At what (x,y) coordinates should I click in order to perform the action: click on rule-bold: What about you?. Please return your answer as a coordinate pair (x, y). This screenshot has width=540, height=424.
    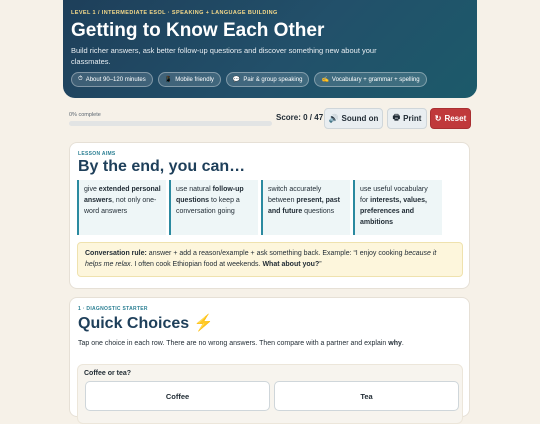
    Looking at the image, I should click on (291, 264).